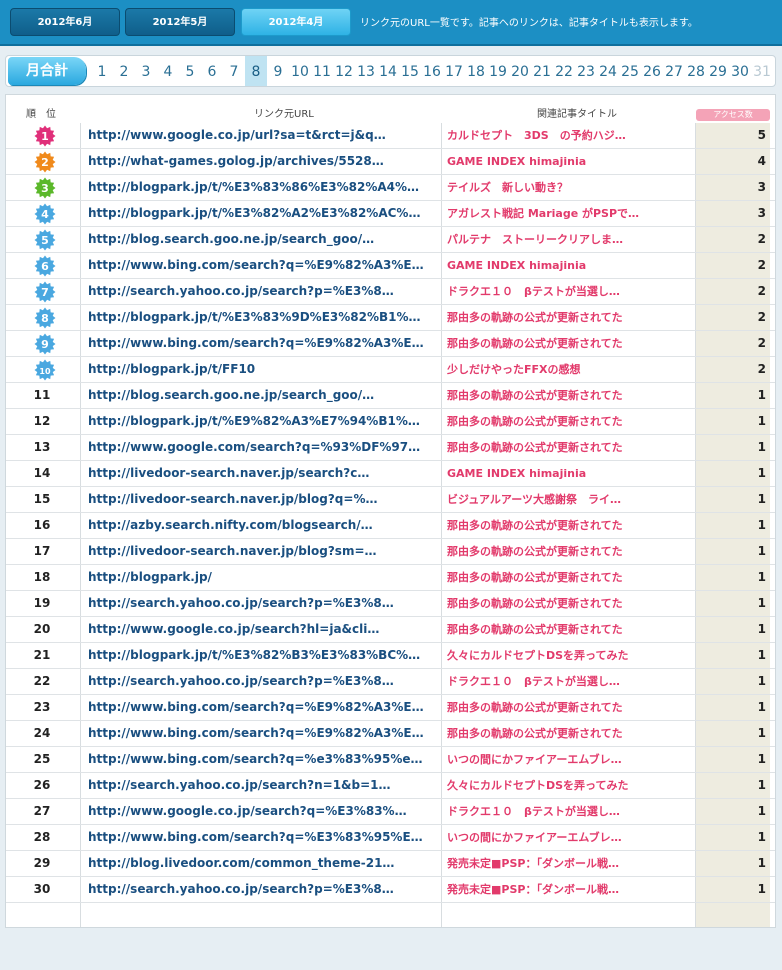 Image resolution: width=782 pixels, height=970 pixels. Describe the element at coordinates (652, 71) in the screenshot. I see `day-link-26: 26` at that location.